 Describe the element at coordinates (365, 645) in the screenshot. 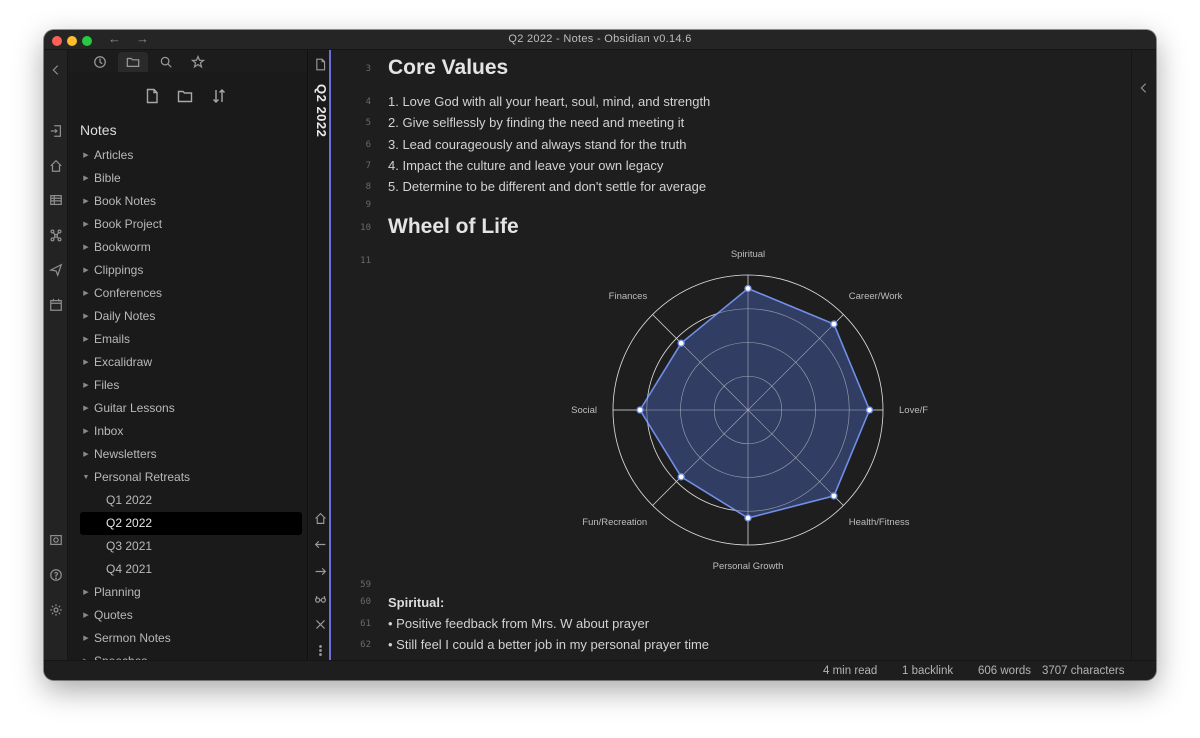

I see `line-number: 62` at that location.